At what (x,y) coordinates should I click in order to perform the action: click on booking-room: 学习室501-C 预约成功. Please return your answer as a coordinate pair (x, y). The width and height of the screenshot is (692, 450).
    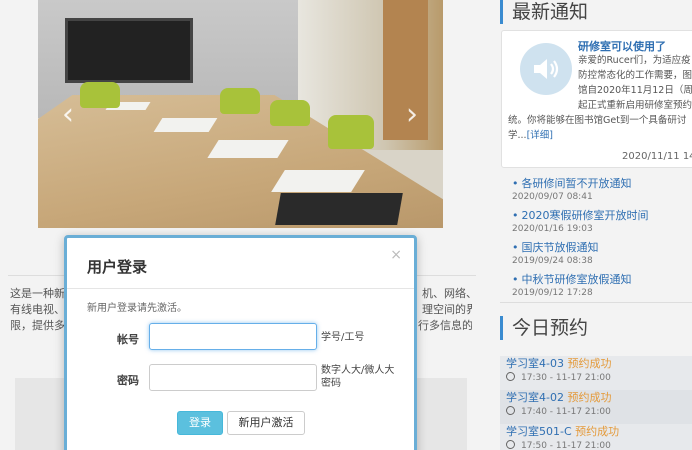
    Looking at the image, I should click on (599, 431).